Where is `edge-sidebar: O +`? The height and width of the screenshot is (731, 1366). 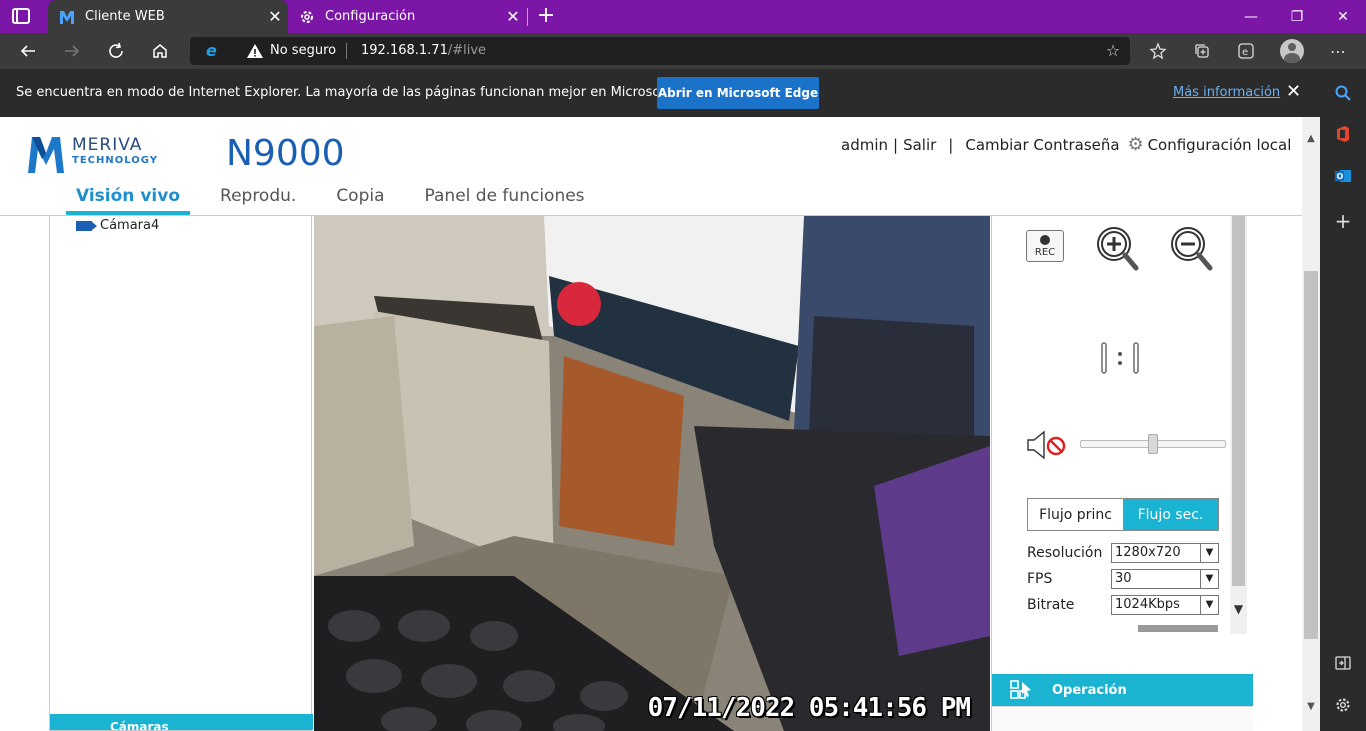
edge-sidebar: O + is located at coordinates (1343, 400).